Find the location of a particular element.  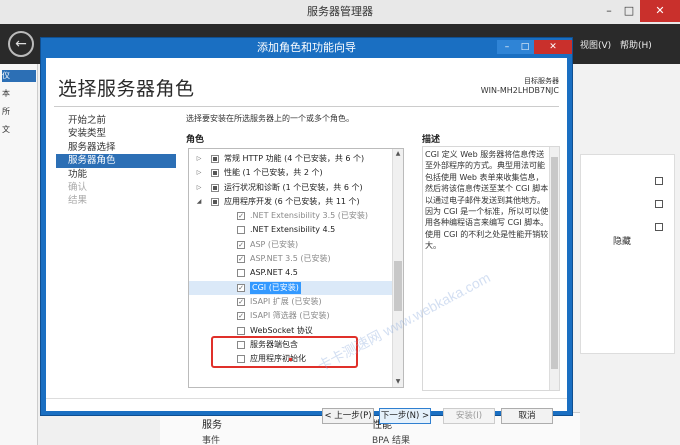

annotation-dot is located at coordinates (290, 359).